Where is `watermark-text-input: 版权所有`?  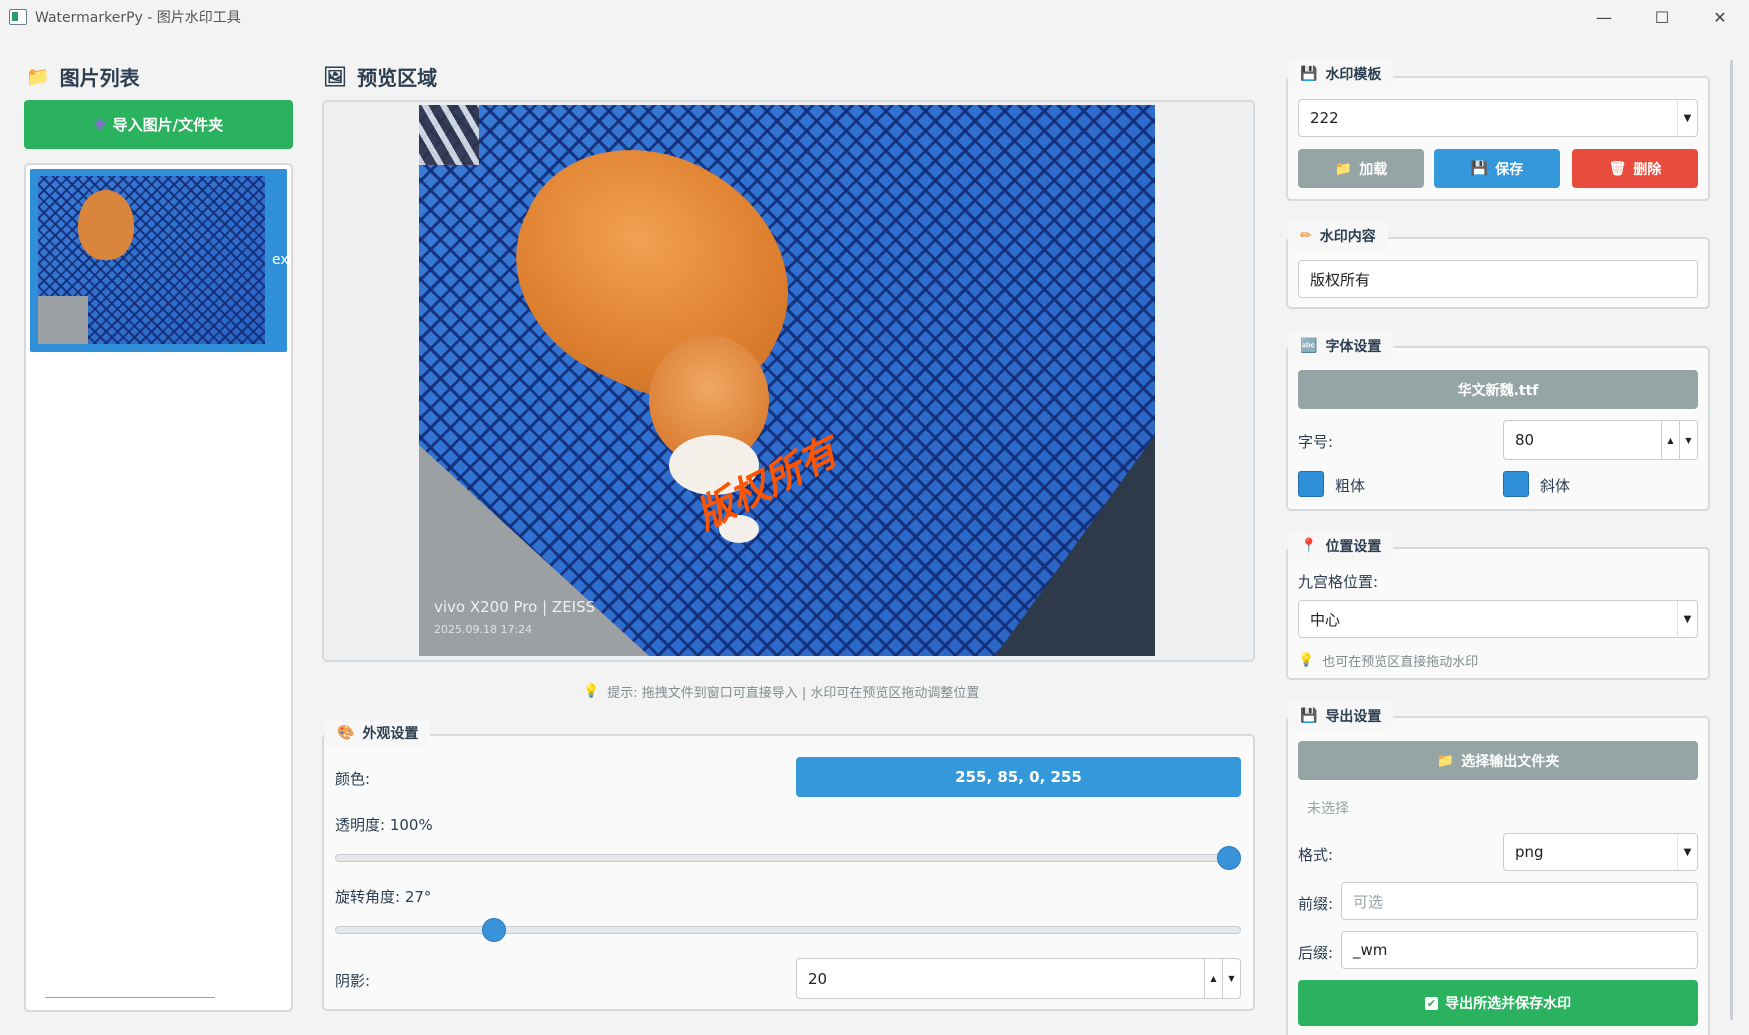 watermark-text-input: 版权所有 is located at coordinates (1498, 279).